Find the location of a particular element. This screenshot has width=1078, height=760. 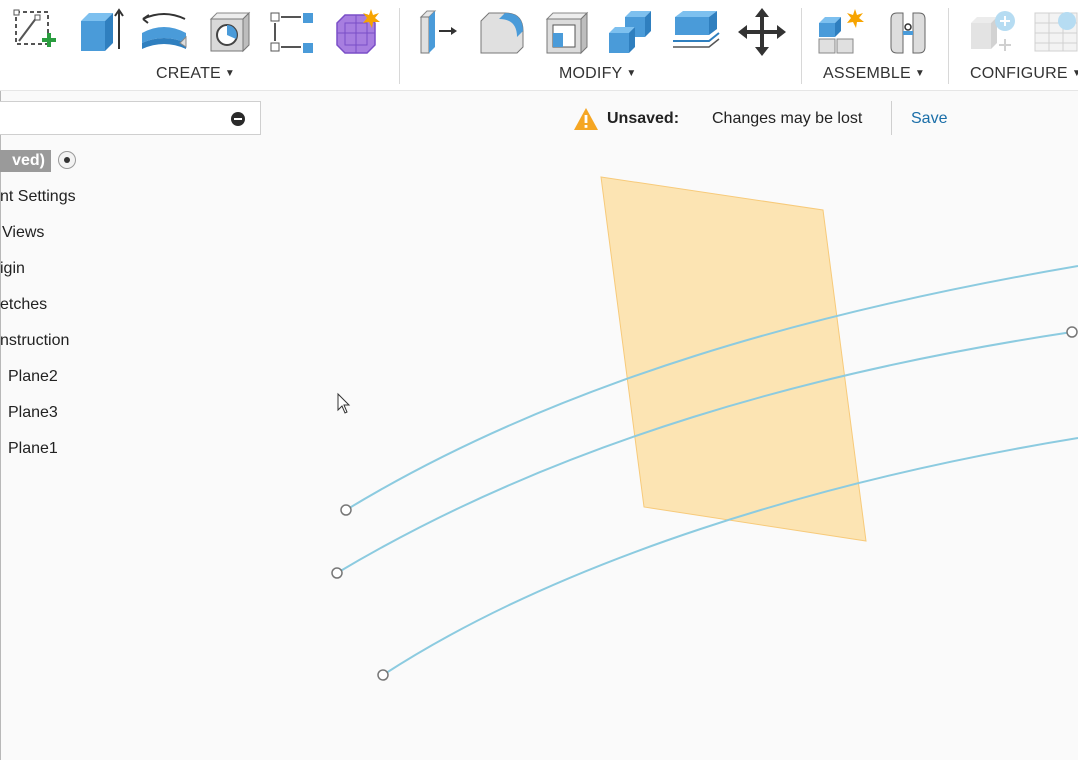

extrude-button is located at coordinates (100, 32).